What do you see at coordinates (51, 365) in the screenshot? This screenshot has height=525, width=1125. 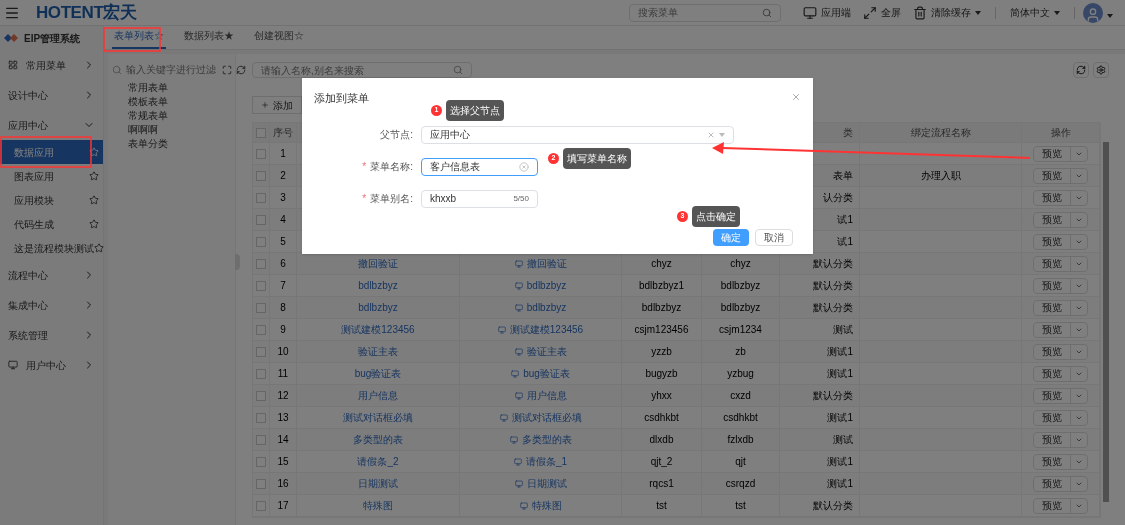 I see `sidebar-item: 用户中心` at bounding box center [51, 365].